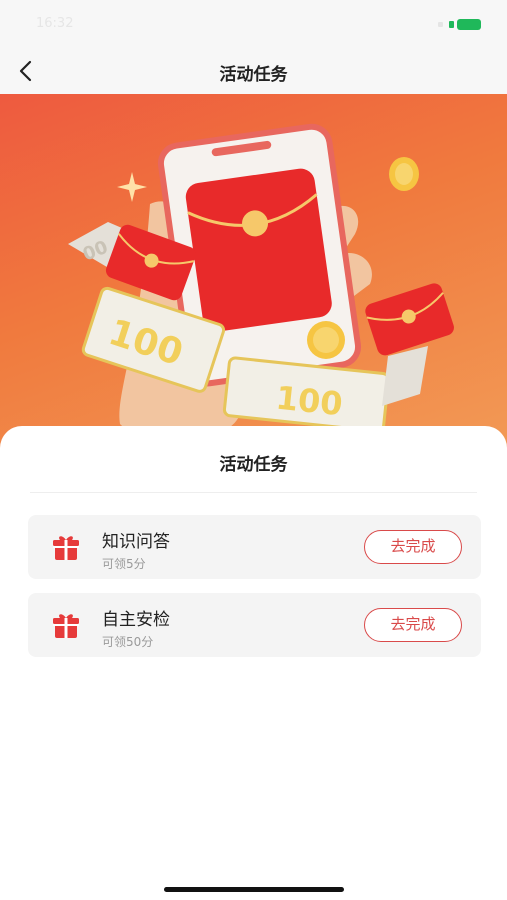 The width and height of the screenshot is (507, 900). What do you see at coordinates (254, 547) in the screenshot?
I see `task-item-quiz: 知识问答 可领5分 去完成` at bounding box center [254, 547].